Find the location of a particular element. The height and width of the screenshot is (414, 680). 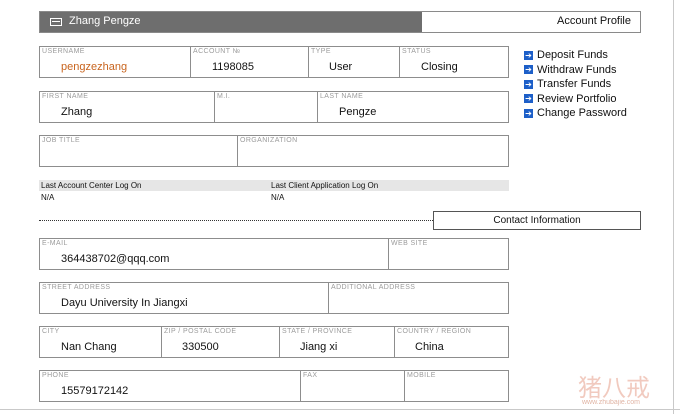

mobile-label: MOBILE is located at coordinates (421, 375).